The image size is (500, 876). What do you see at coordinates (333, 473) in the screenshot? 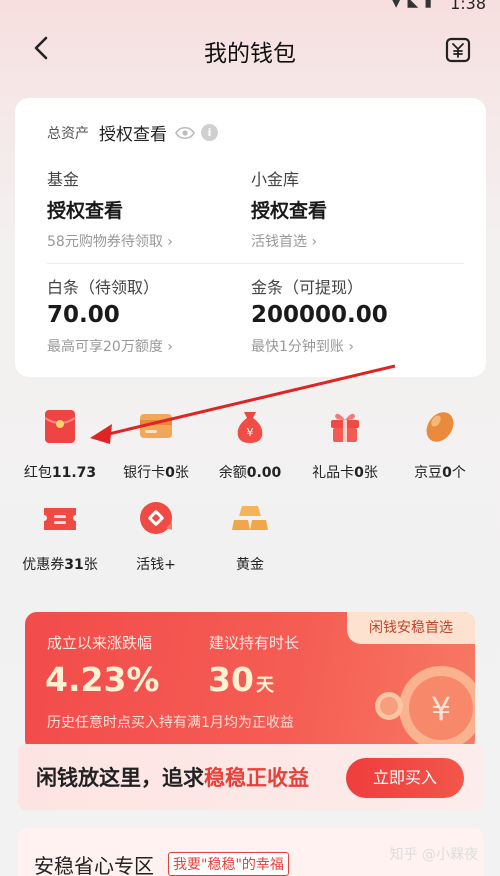
I see `grid-label: 礼品卡` at bounding box center [333, 473].